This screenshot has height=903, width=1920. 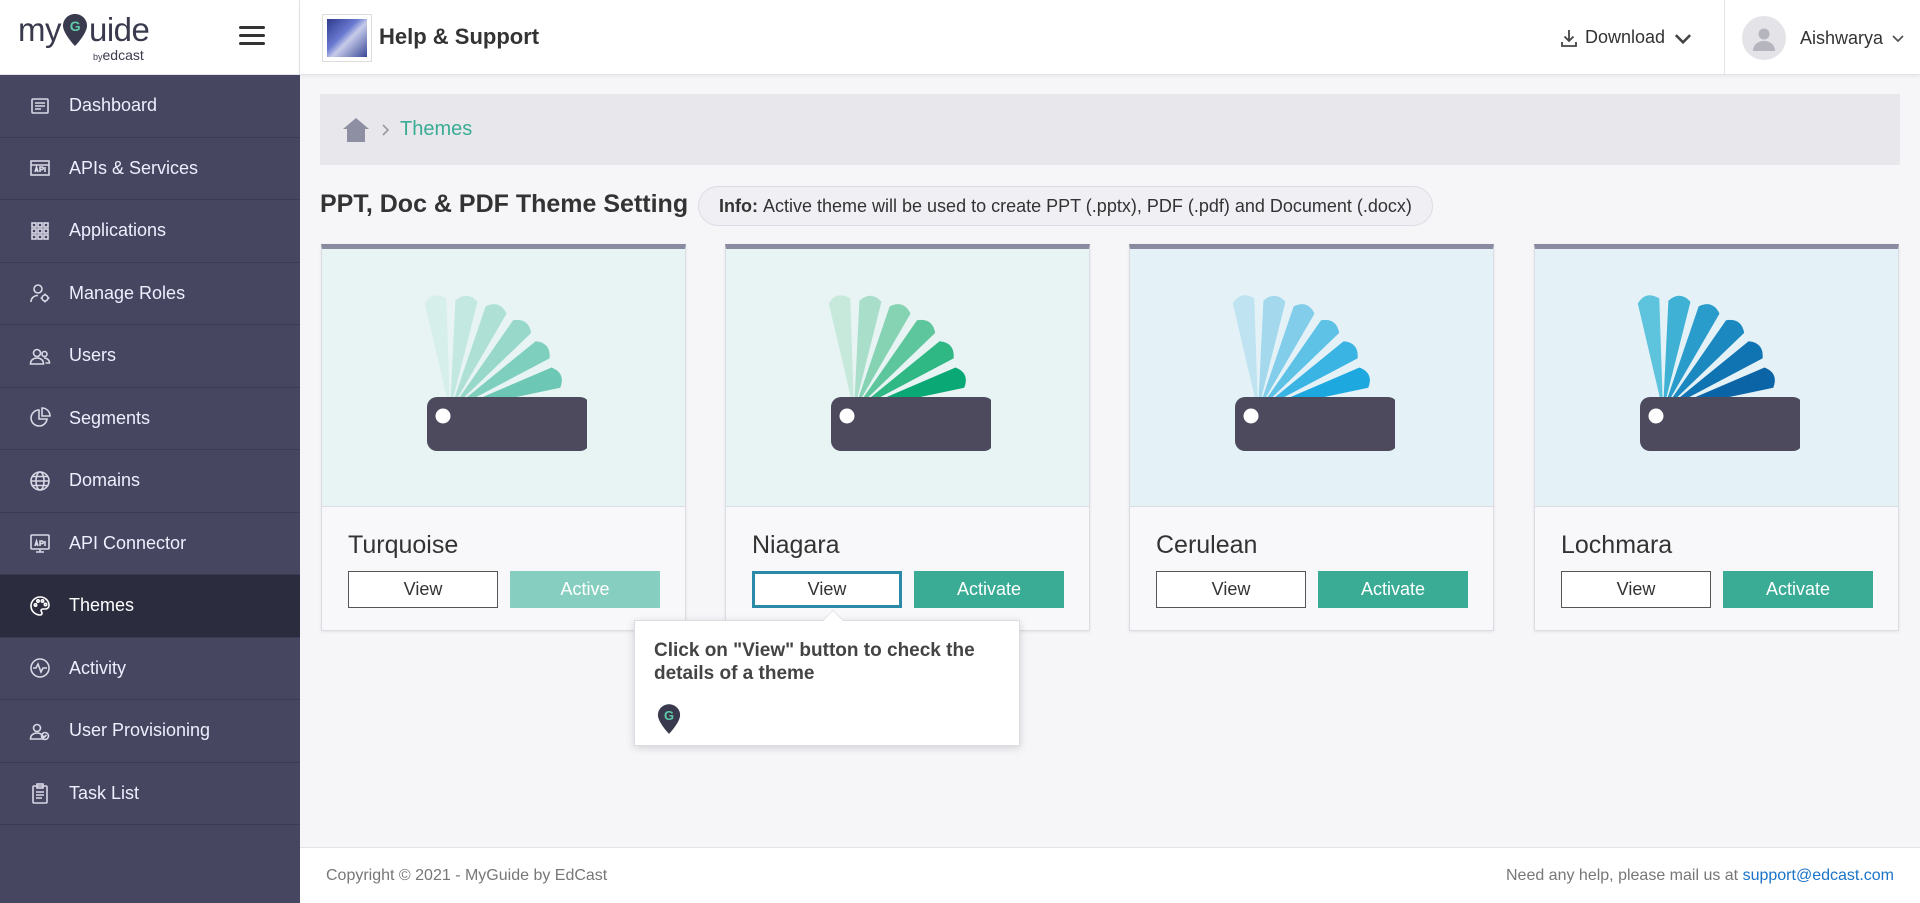 I want to click on theme-name: Turquoise, so click(x=403, y=545).